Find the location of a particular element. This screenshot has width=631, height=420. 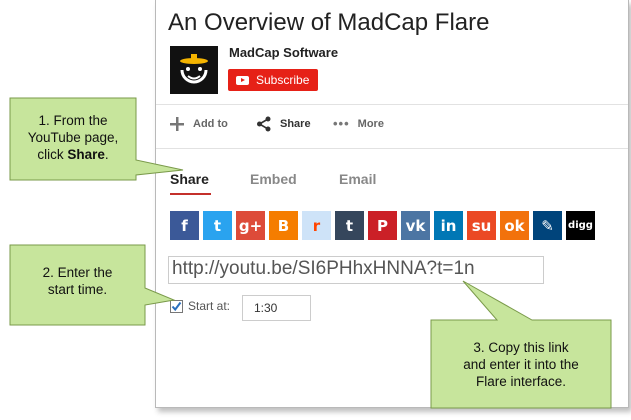

share-icon is located at coordinates (264, 124).